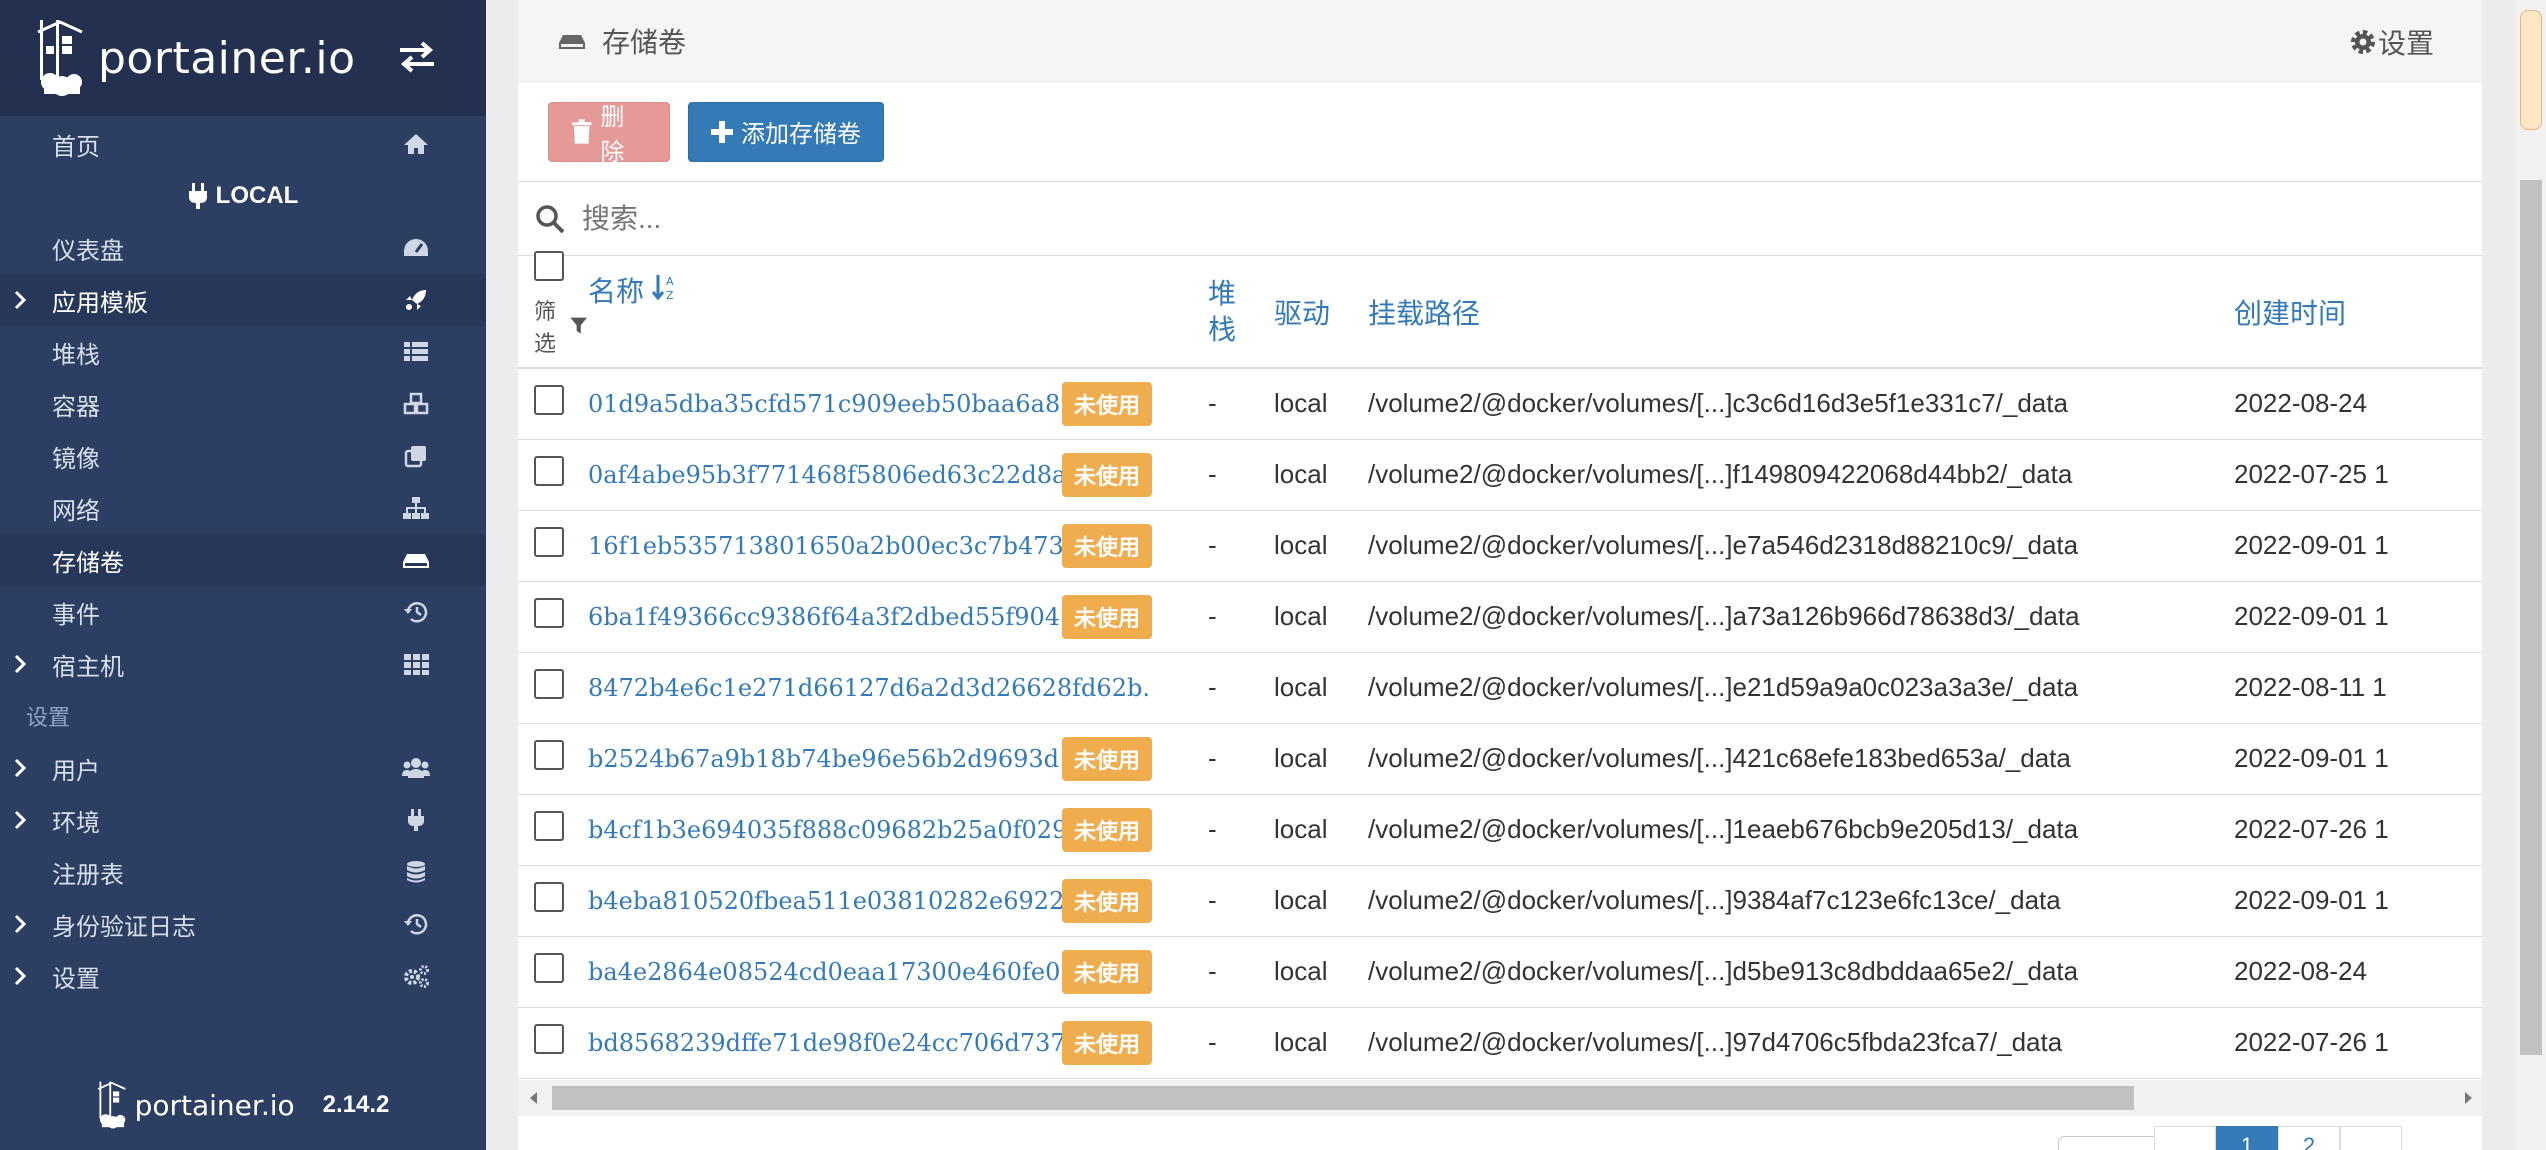  What do you see at coordinates (786, 131) in the screenshot?
I see `add-volume-button: 添加存储卷` at bounding box center [786, 131].